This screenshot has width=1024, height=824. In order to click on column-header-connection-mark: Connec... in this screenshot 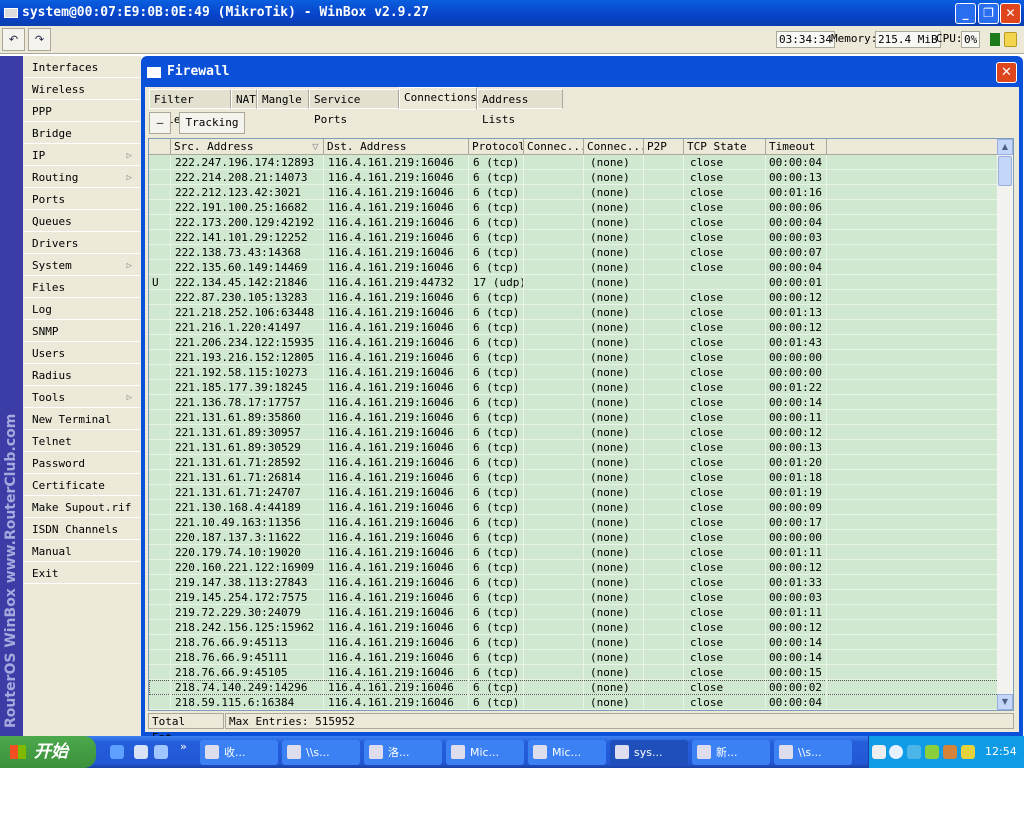, I will do `click(554, 147)`.